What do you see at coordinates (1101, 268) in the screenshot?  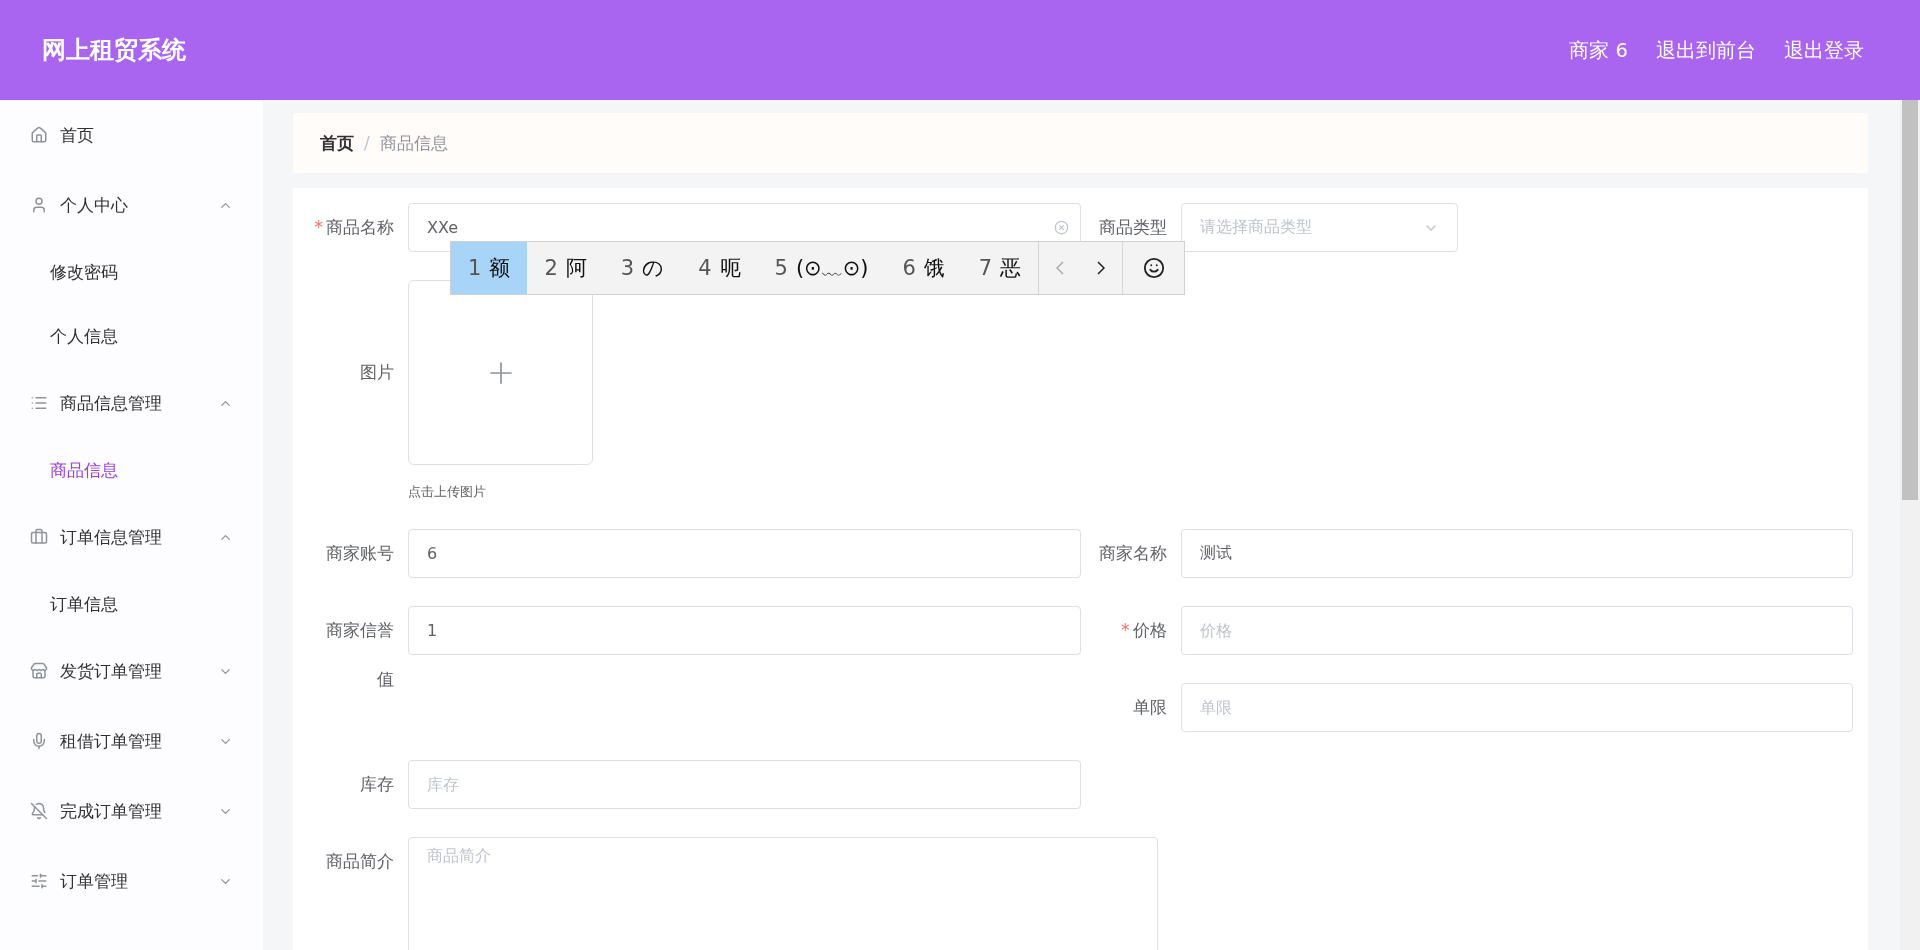 I see `chevron-right-icon` at bounding box center [1101, 268].